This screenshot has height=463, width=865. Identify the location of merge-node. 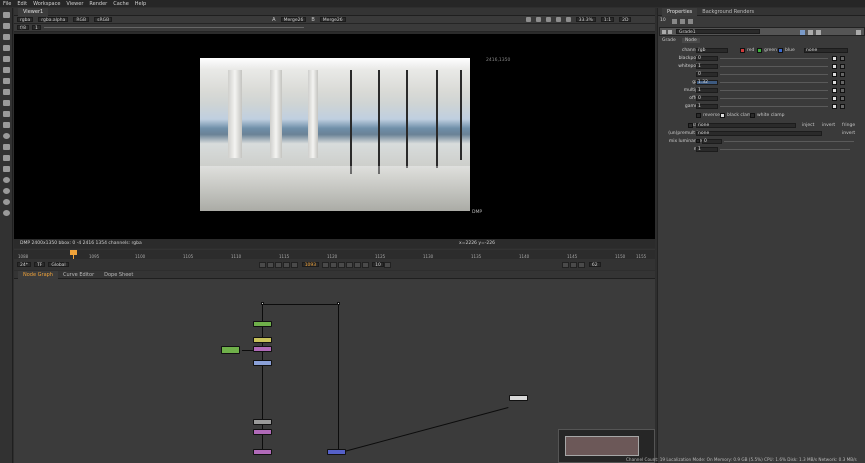
(336, 452).